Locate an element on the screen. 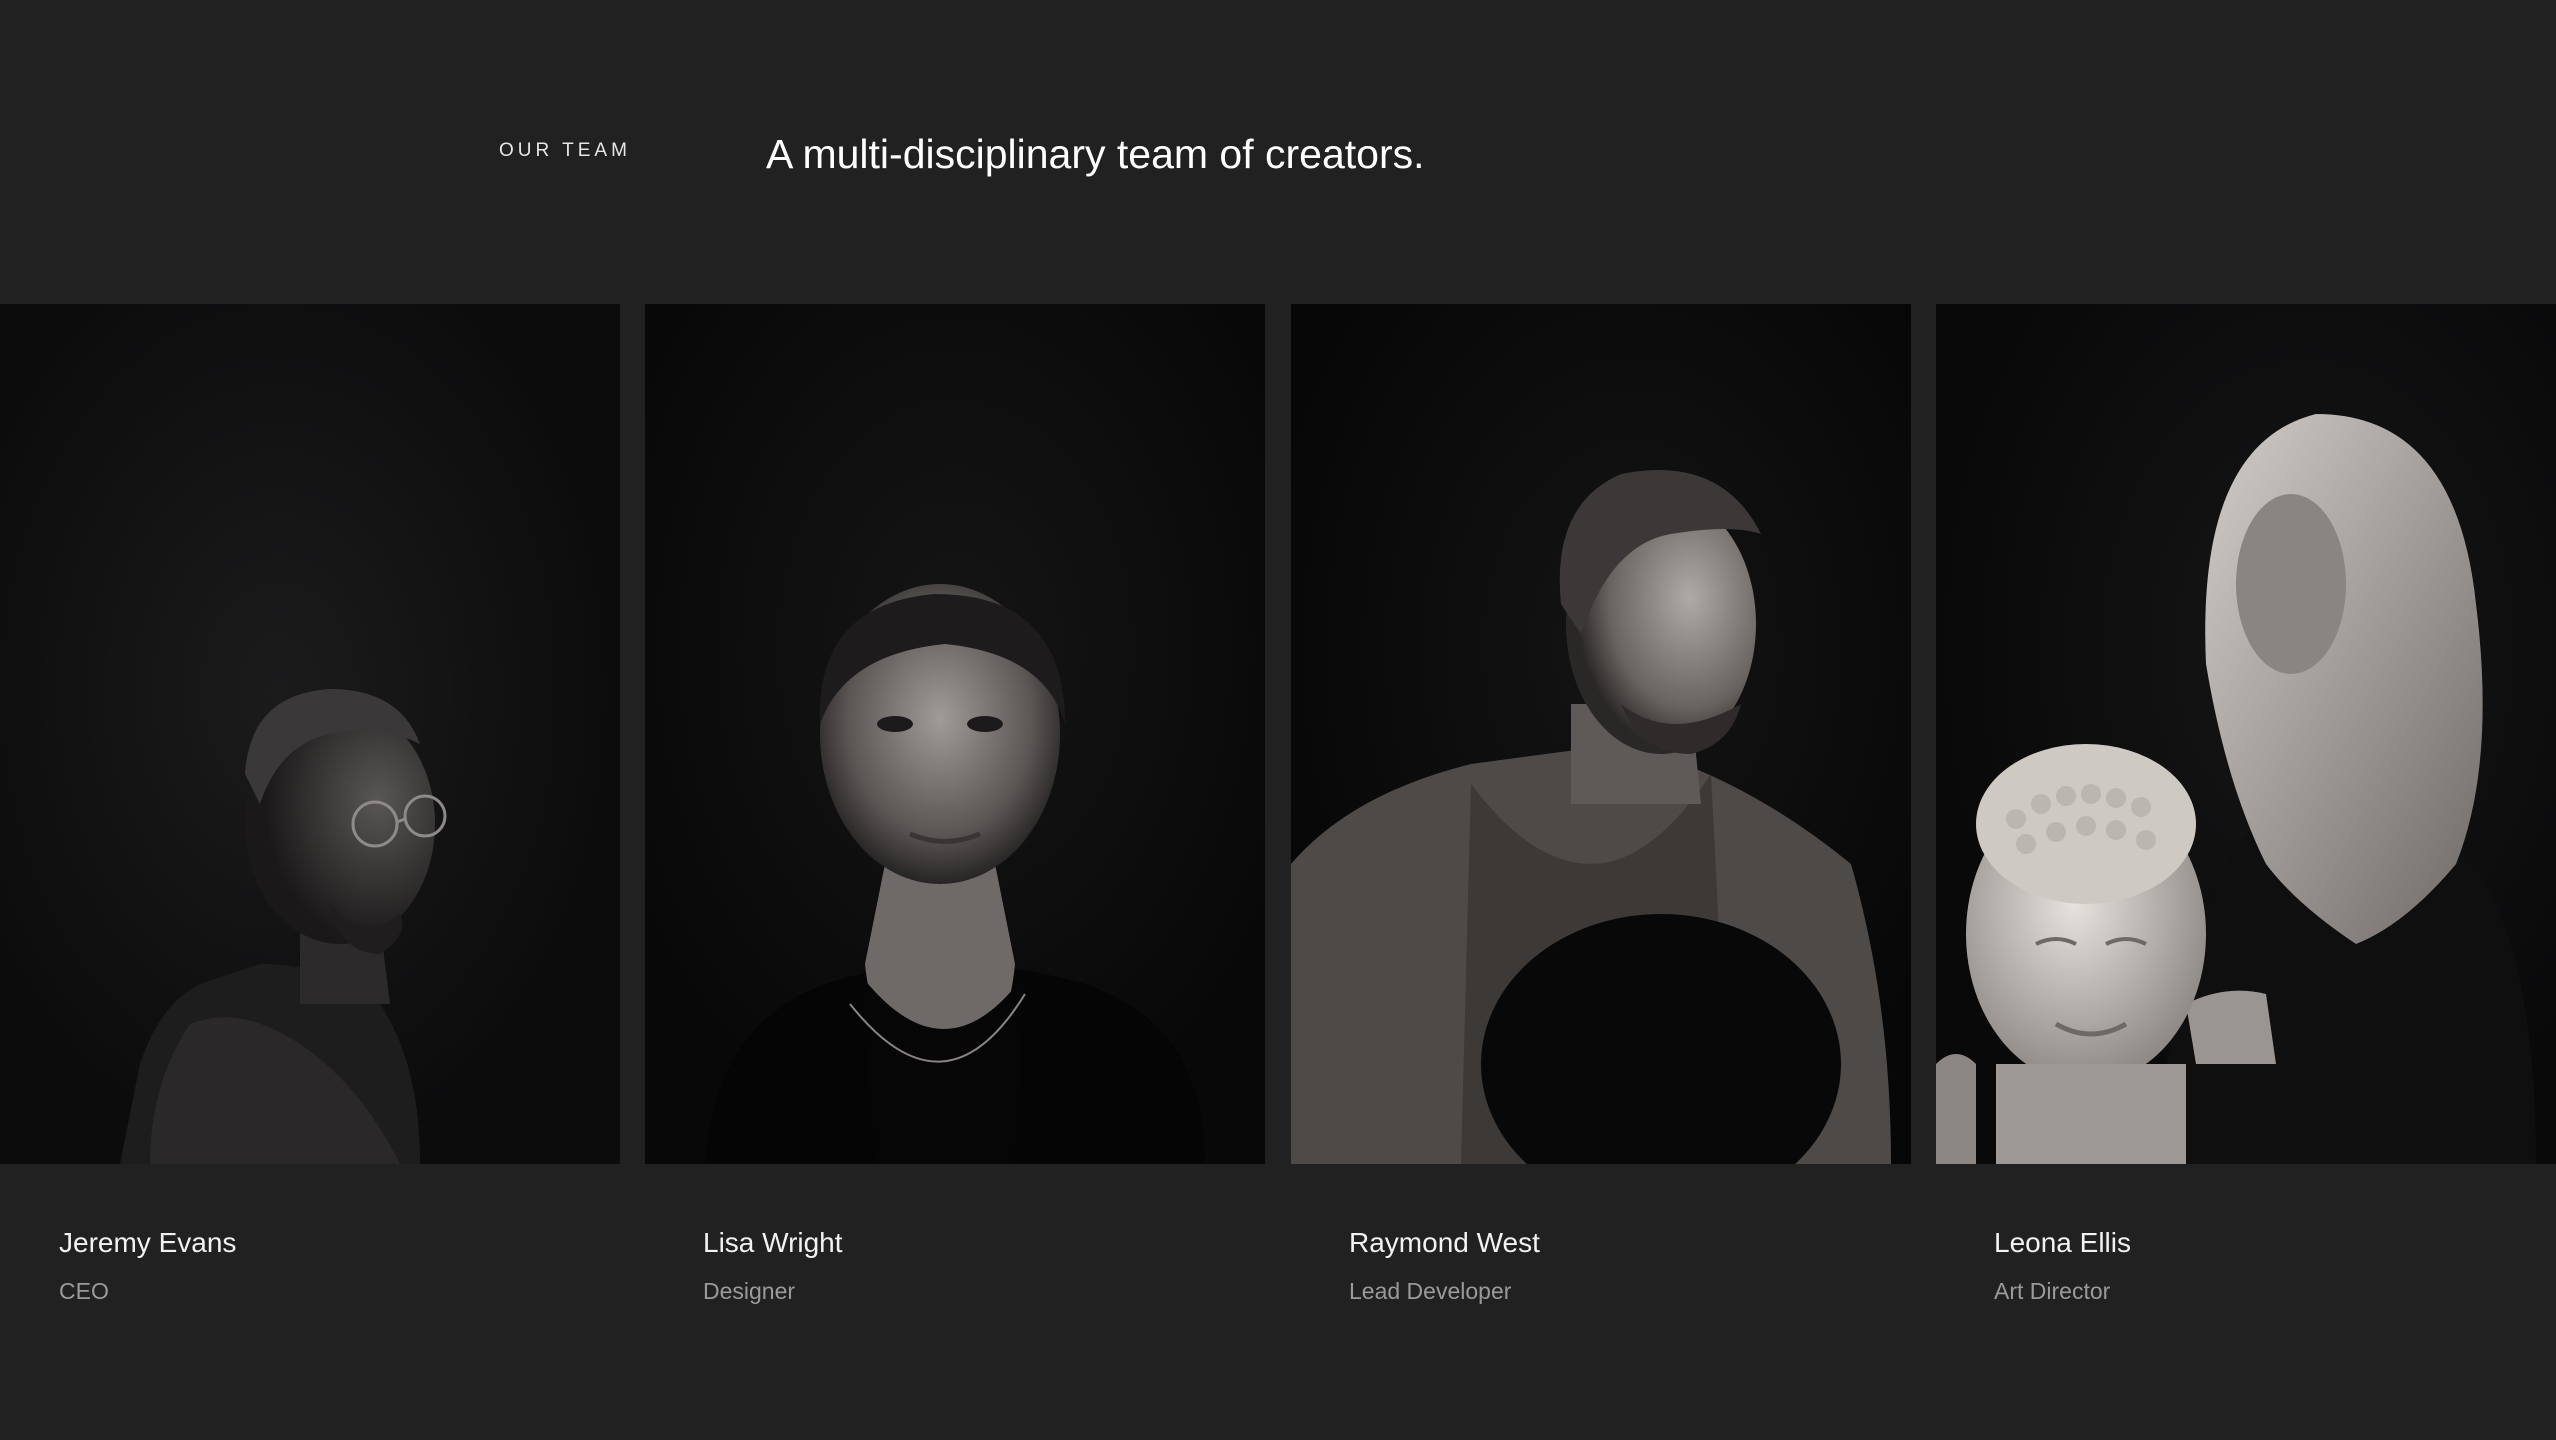 The width and height of the screenshot is (2556, 1440). section-headline: A multi-disciplinary team of creators. is located at coordinates (1095, 154).